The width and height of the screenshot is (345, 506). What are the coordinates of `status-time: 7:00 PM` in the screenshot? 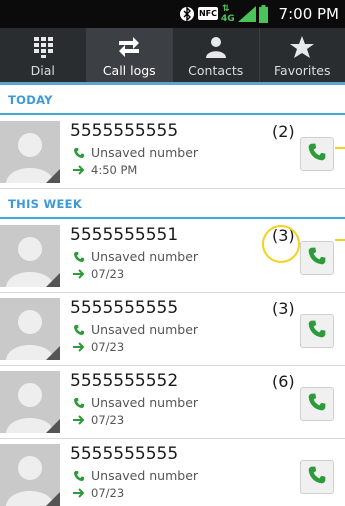 It's located at (309, 14).